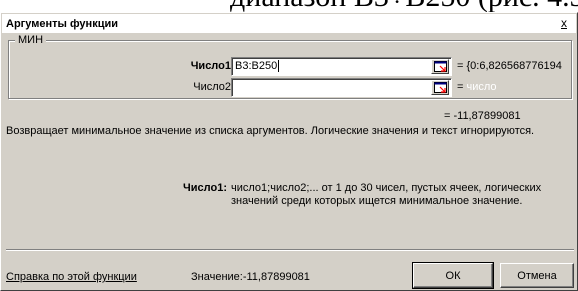 This screenshot has height=291, width=578. Describe the element at coordinates (279, 66) in the screenshot. I see `text-caret` at that location.